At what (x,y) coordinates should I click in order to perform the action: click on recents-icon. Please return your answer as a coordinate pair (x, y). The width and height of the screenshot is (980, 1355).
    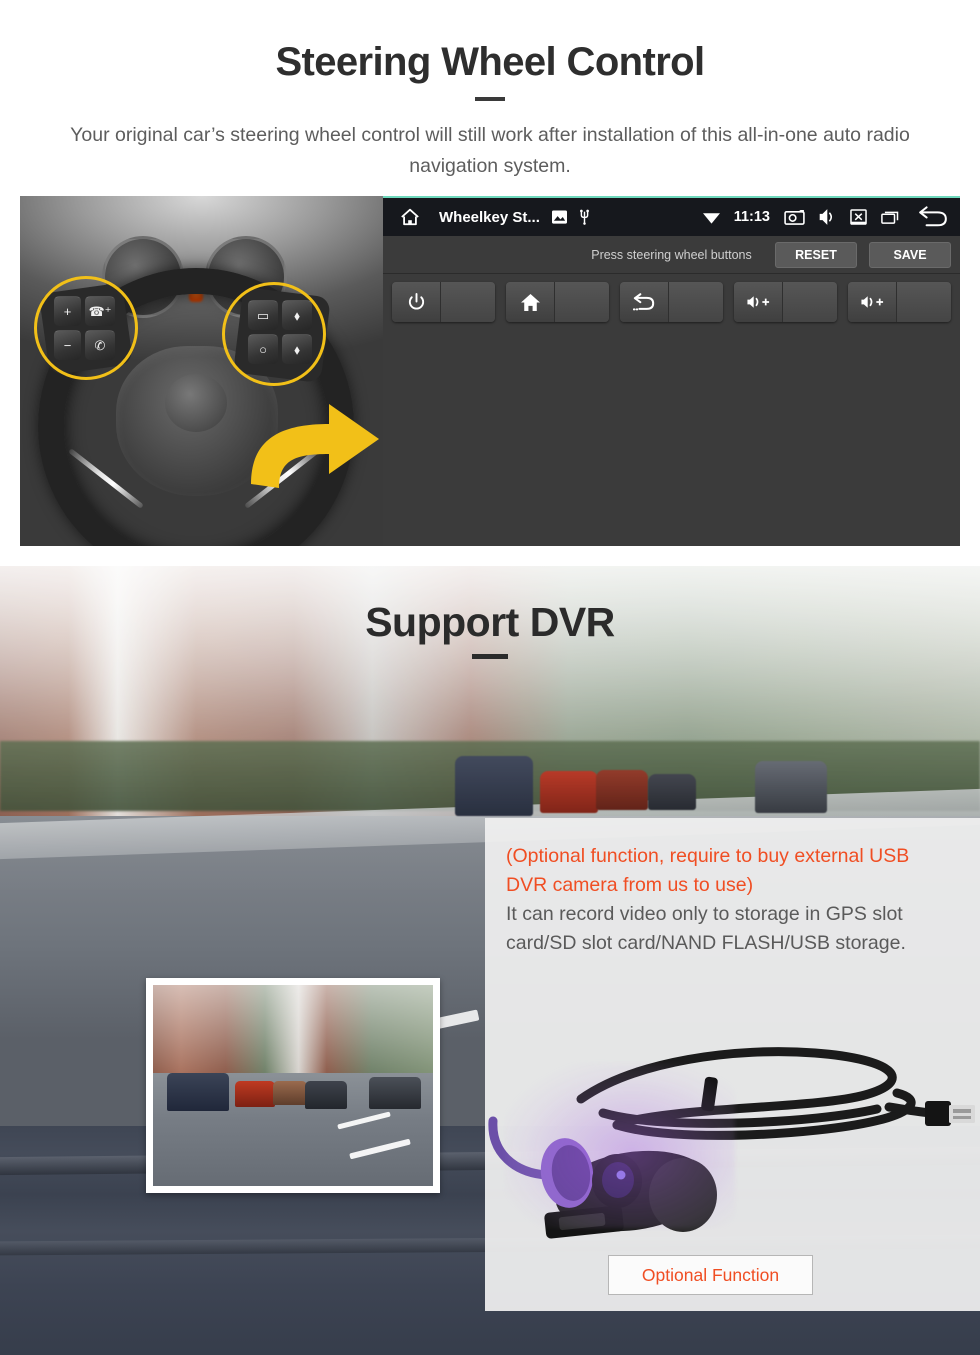
    Looking at the image, I should click on (890, 217).